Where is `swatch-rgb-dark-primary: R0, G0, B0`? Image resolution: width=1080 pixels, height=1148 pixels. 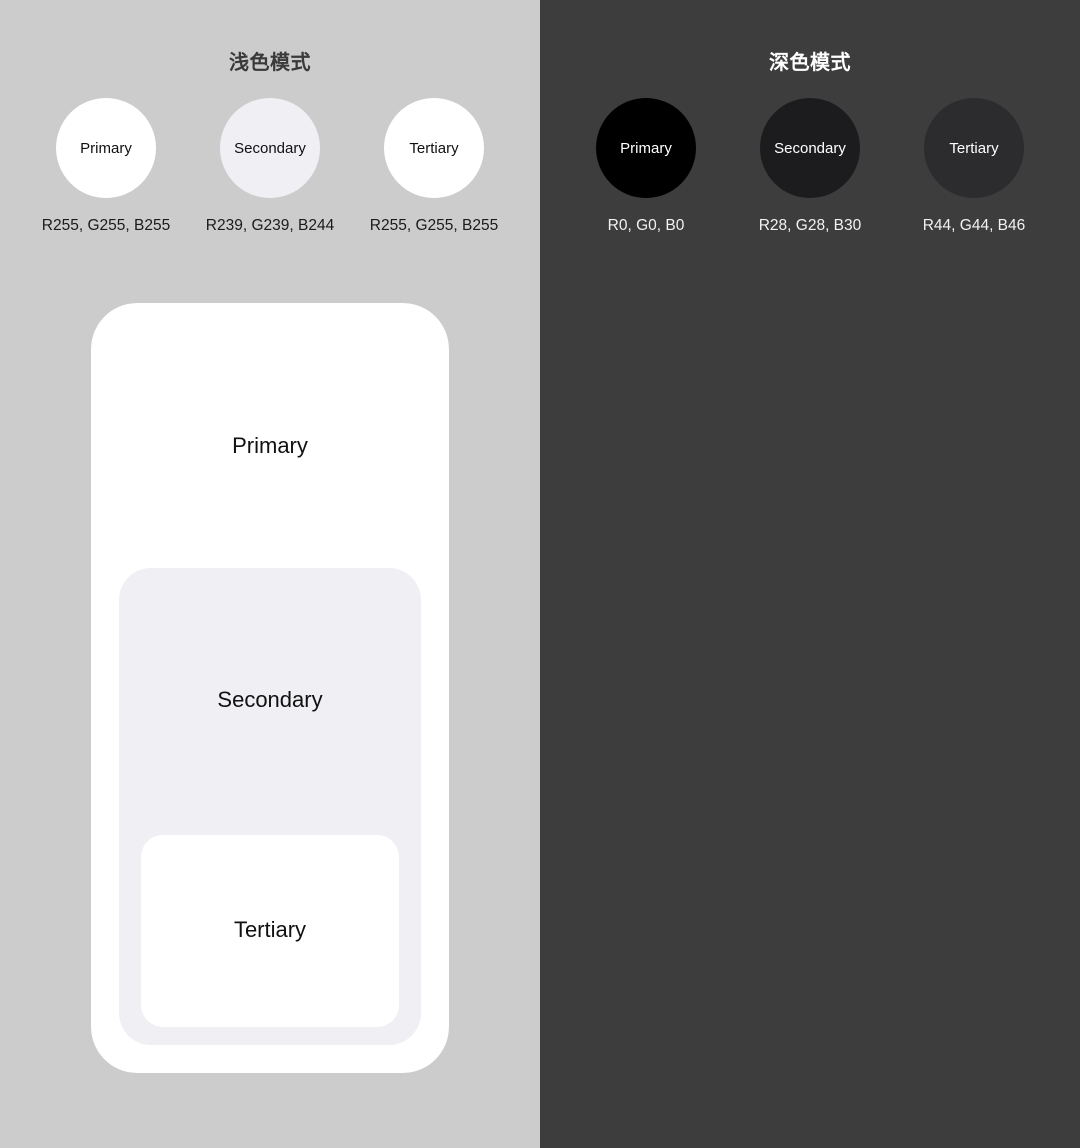
swatch-rgb-dark-primary: R0, G0, B0 is located at coordinates (646, 225).